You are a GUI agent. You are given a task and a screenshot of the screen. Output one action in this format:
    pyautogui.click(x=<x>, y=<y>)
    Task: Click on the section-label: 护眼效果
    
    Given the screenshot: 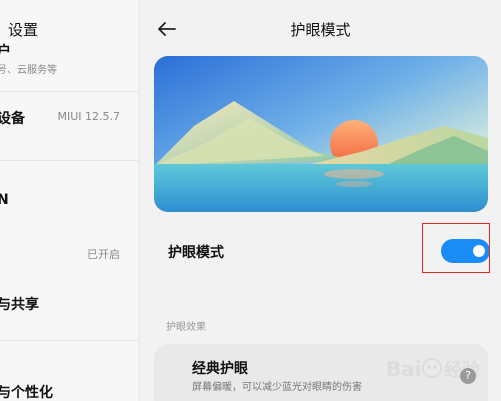 What is the action you would take?
    pyautogui.click(x=186, y=327)
    